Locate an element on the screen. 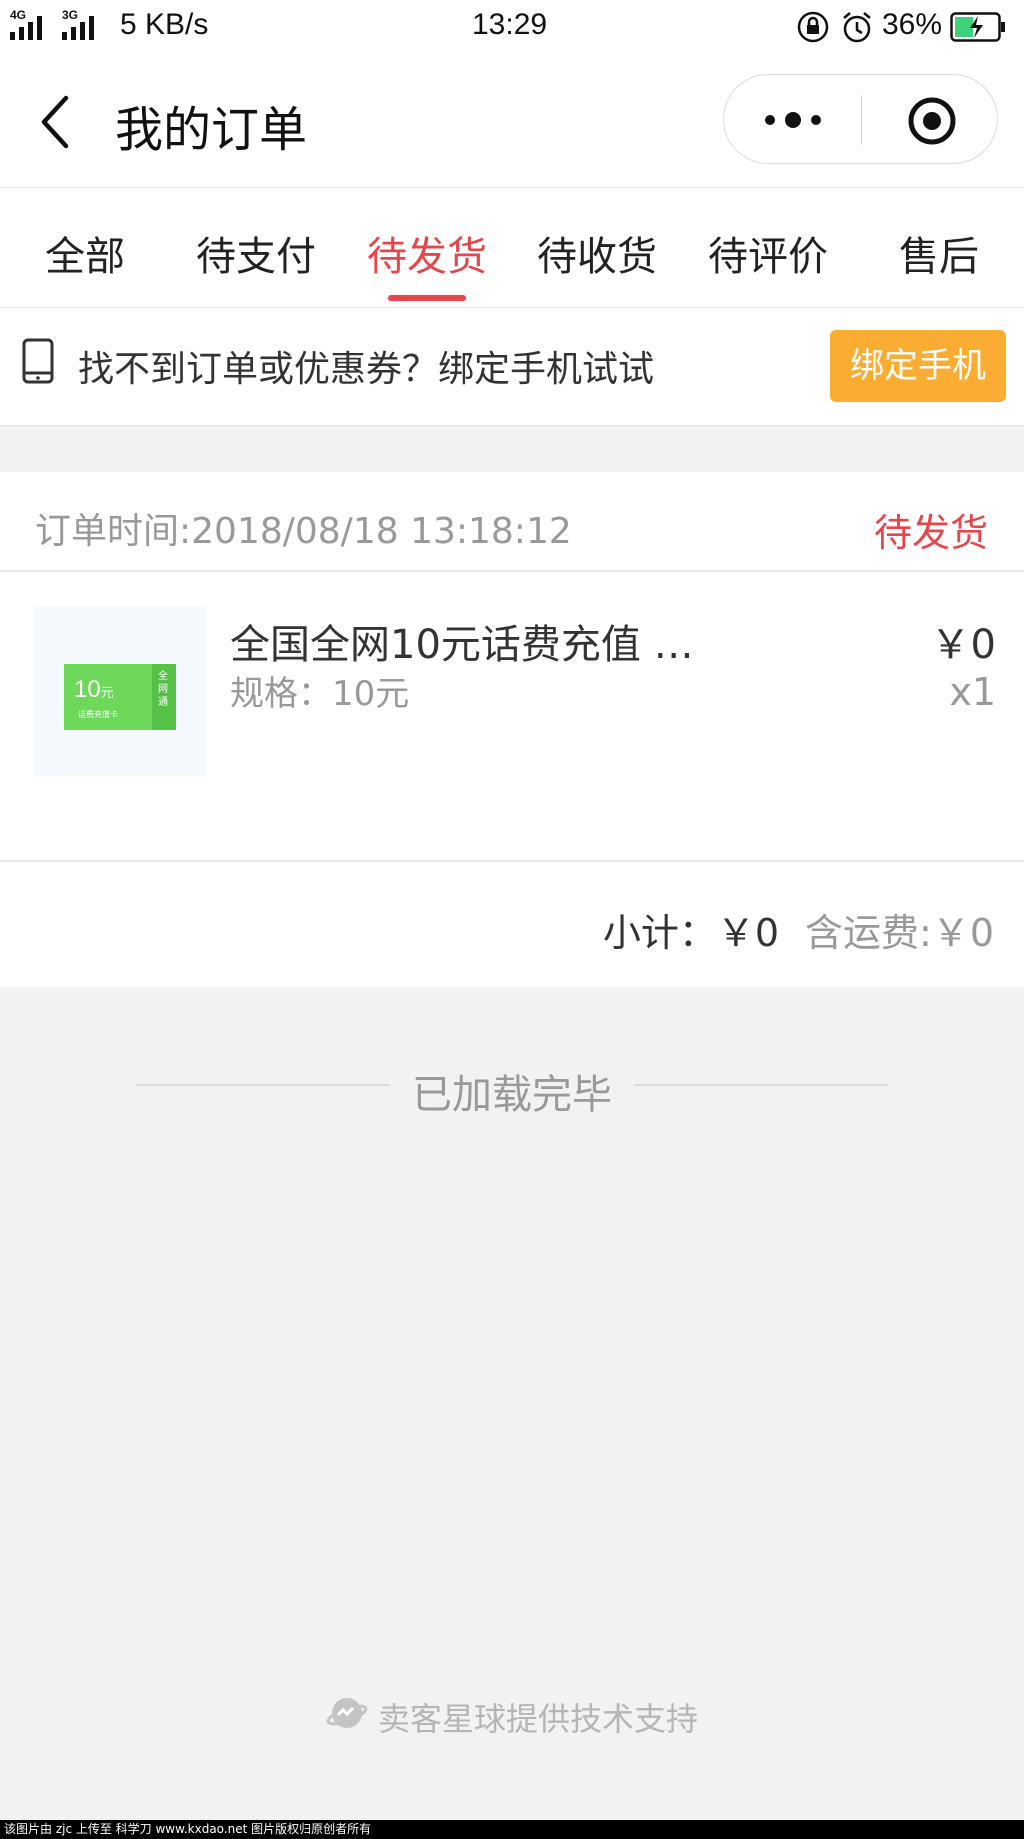 This screenshot has height=1839, width=1024. card-side-strip: 全网通 is located at coordinates (164, 697).